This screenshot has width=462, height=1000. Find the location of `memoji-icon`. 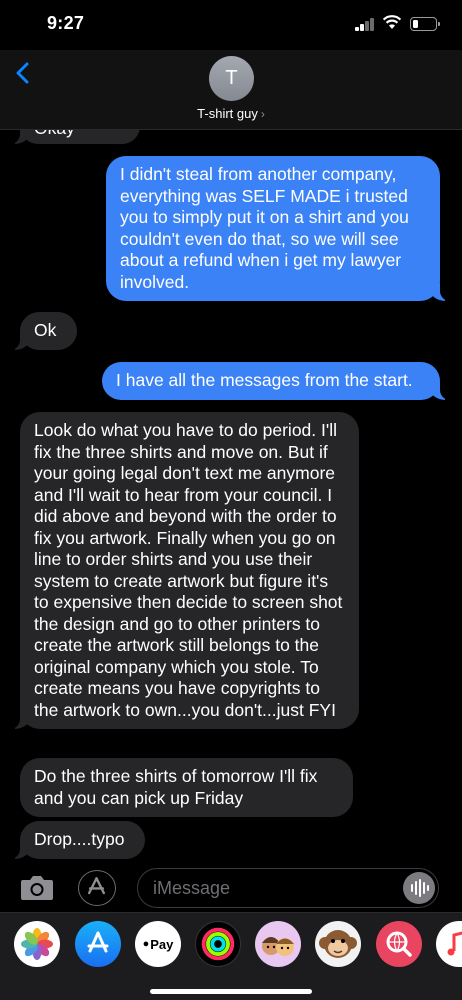

memoji-icon is located at coordinates (278, 944).